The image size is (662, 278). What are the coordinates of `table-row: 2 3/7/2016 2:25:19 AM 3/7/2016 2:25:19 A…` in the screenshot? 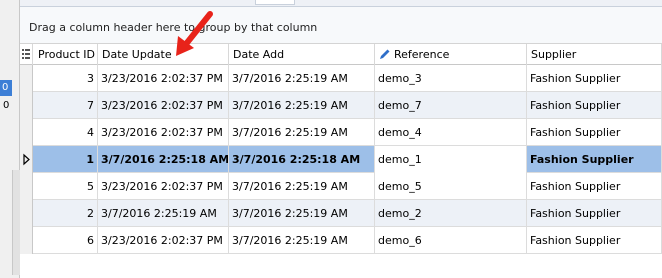 It's located at (341, 213).